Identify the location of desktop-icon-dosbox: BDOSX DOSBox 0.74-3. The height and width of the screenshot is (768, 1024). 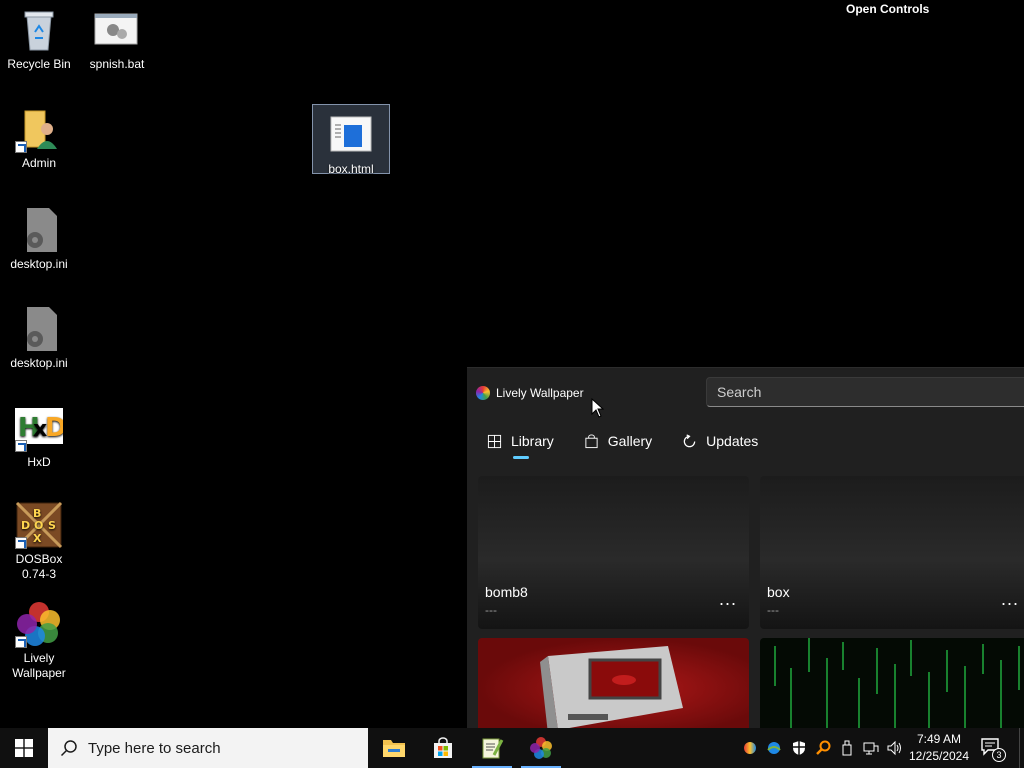
(39, 541).